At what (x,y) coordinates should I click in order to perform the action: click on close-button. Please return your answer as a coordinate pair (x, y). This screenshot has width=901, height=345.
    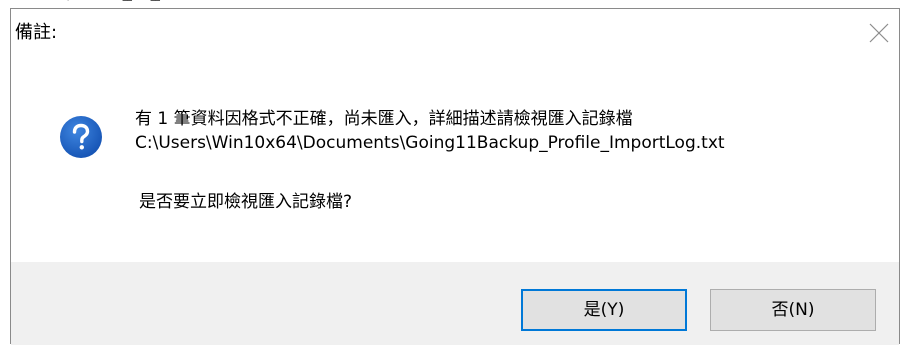
    Looking at the image, I should click on (879, 33).